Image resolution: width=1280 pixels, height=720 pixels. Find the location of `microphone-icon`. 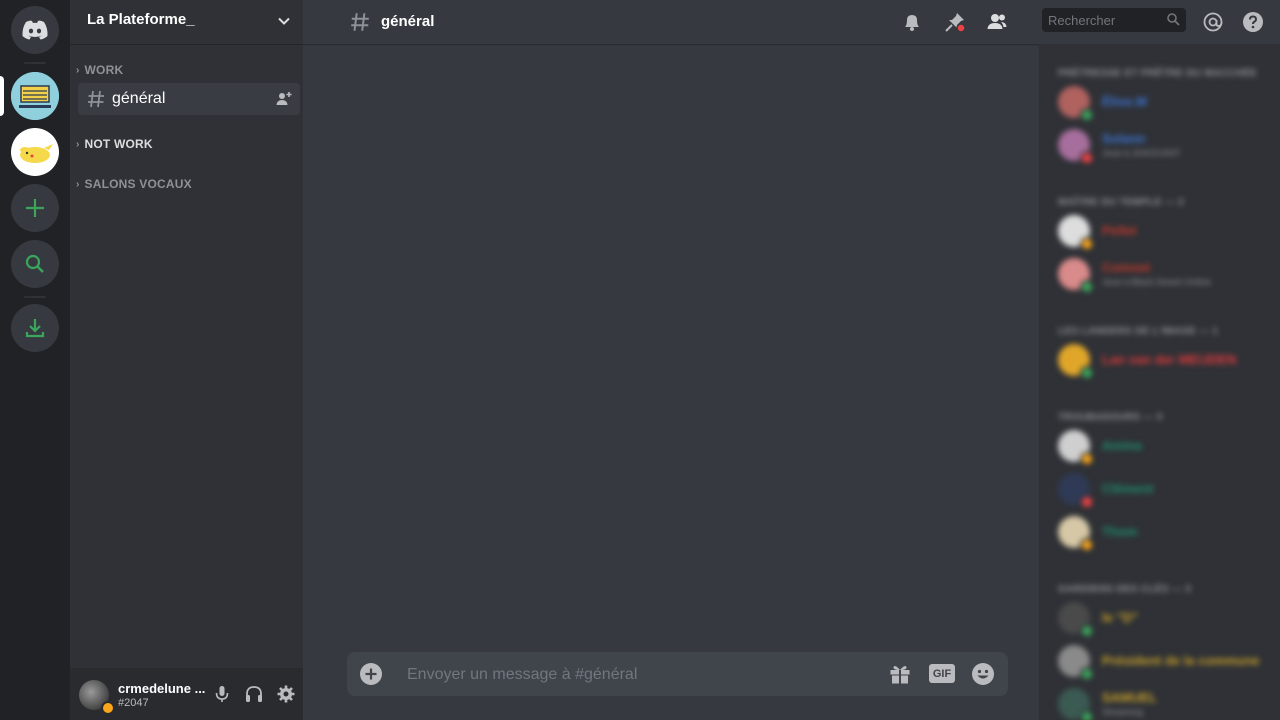

microphone-icon is located at coordinates (222, 694).